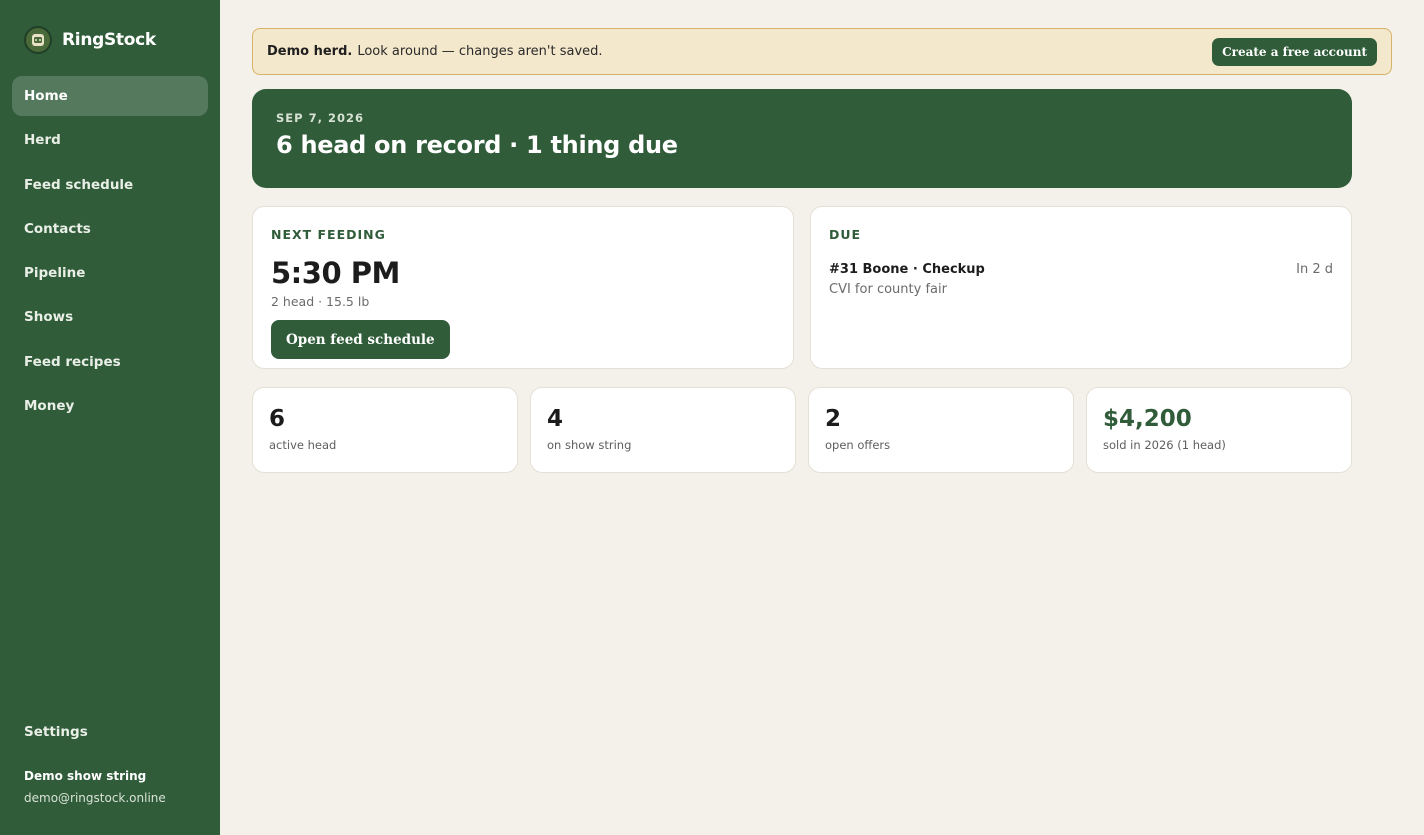  I want to click on account-name: Demo show string, so click(85, 776).